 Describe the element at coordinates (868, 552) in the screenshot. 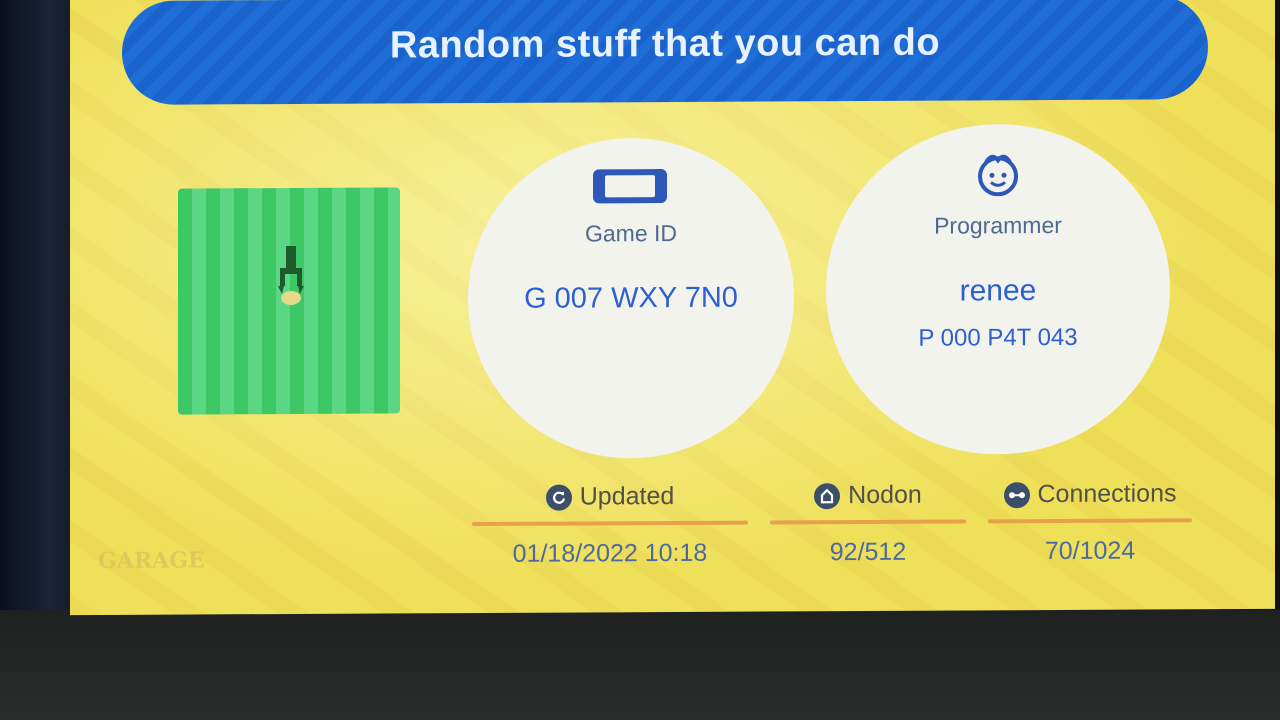

I see `nodon-value: 92/512` at that location.